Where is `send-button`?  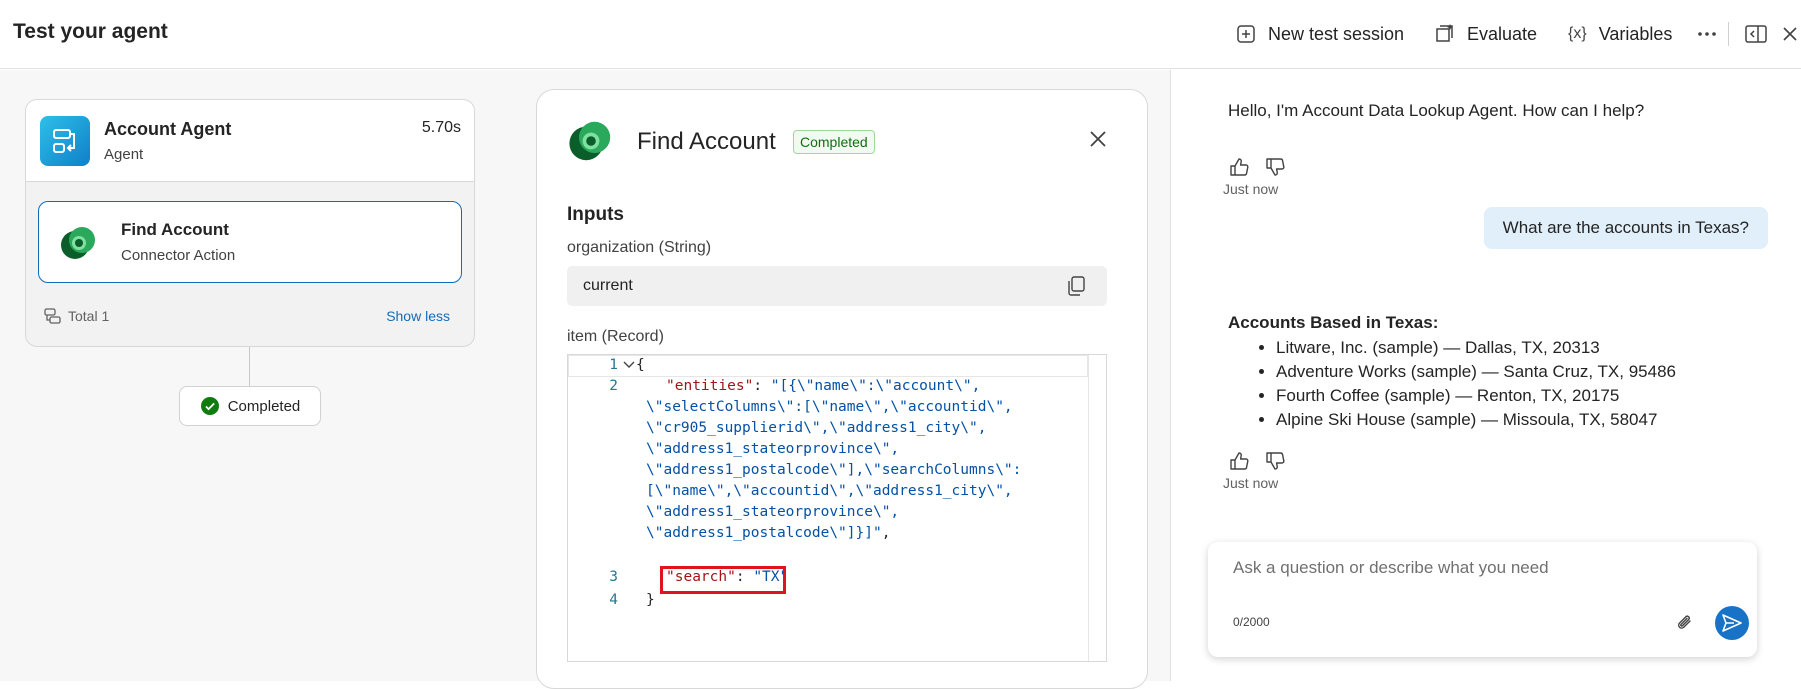 send-button is located at coordinates (1732, 623).